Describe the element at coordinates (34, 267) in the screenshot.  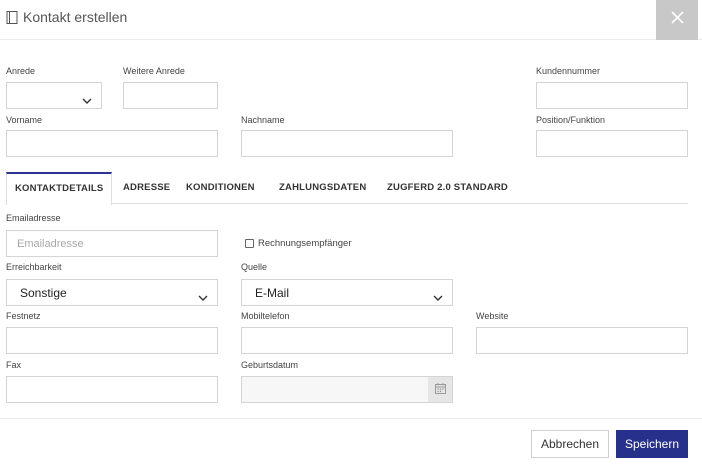
I see `erreichbarkeit-label: Erreichbarkeit` at that location.